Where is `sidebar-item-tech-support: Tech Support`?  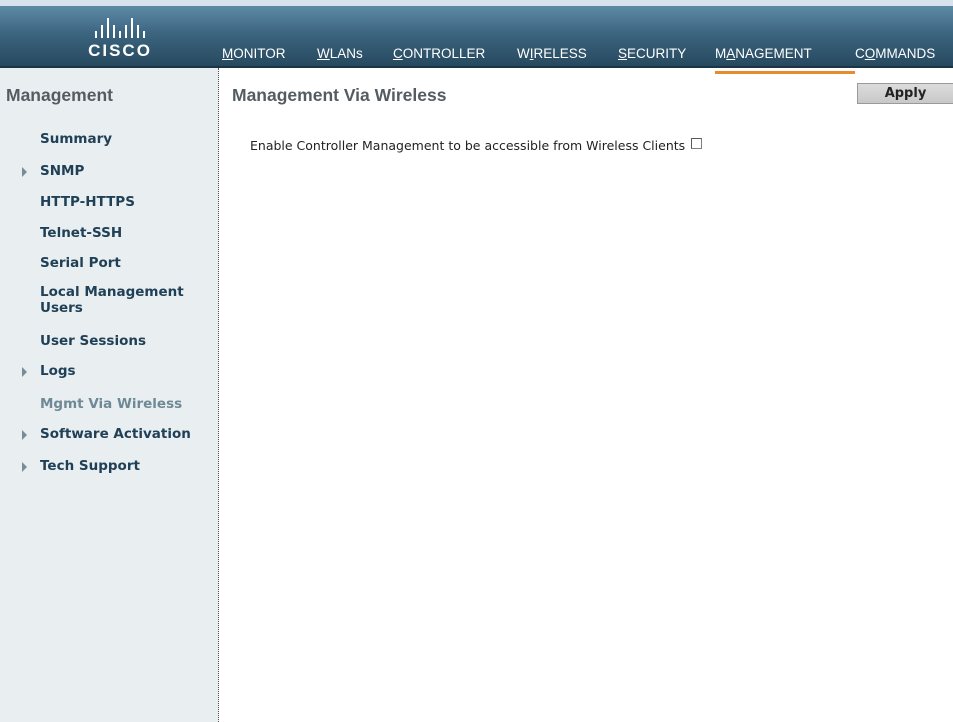 sidebar-item-tech-support: Tech Support is located at coordinates (81, 466).